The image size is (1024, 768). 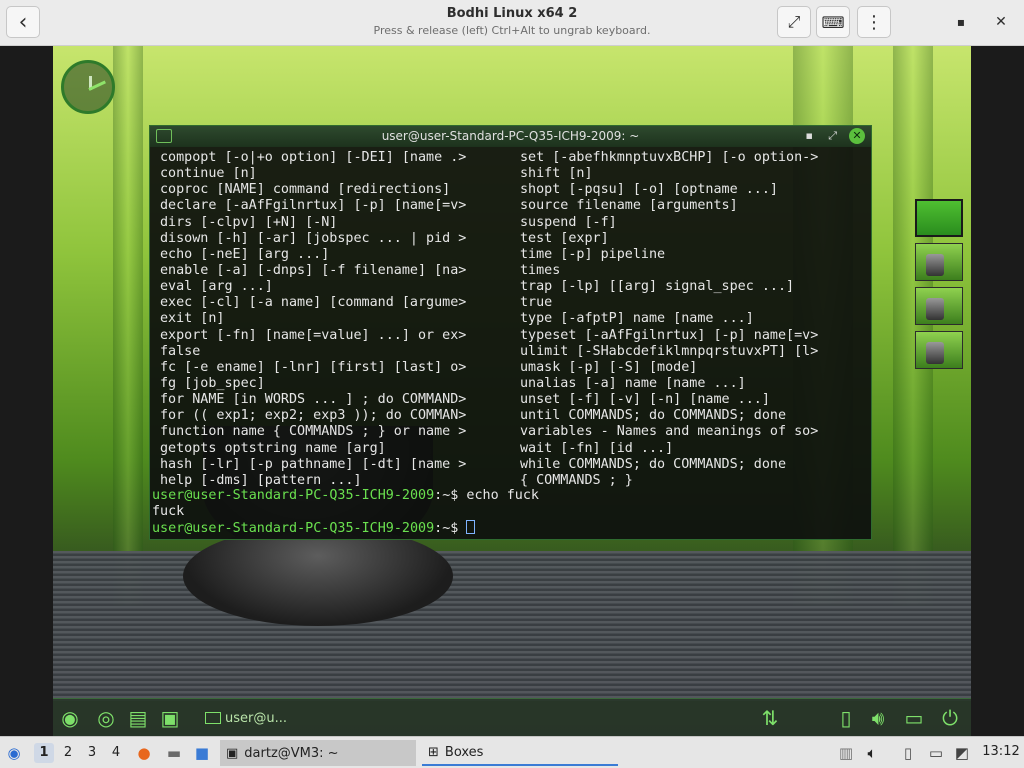 What do you see at coordinates (313, 367) in the screenshot?
I see `help-line: fc [-e ename] [-lnr] [first] [last] o>` at bounding box center [313, 367].